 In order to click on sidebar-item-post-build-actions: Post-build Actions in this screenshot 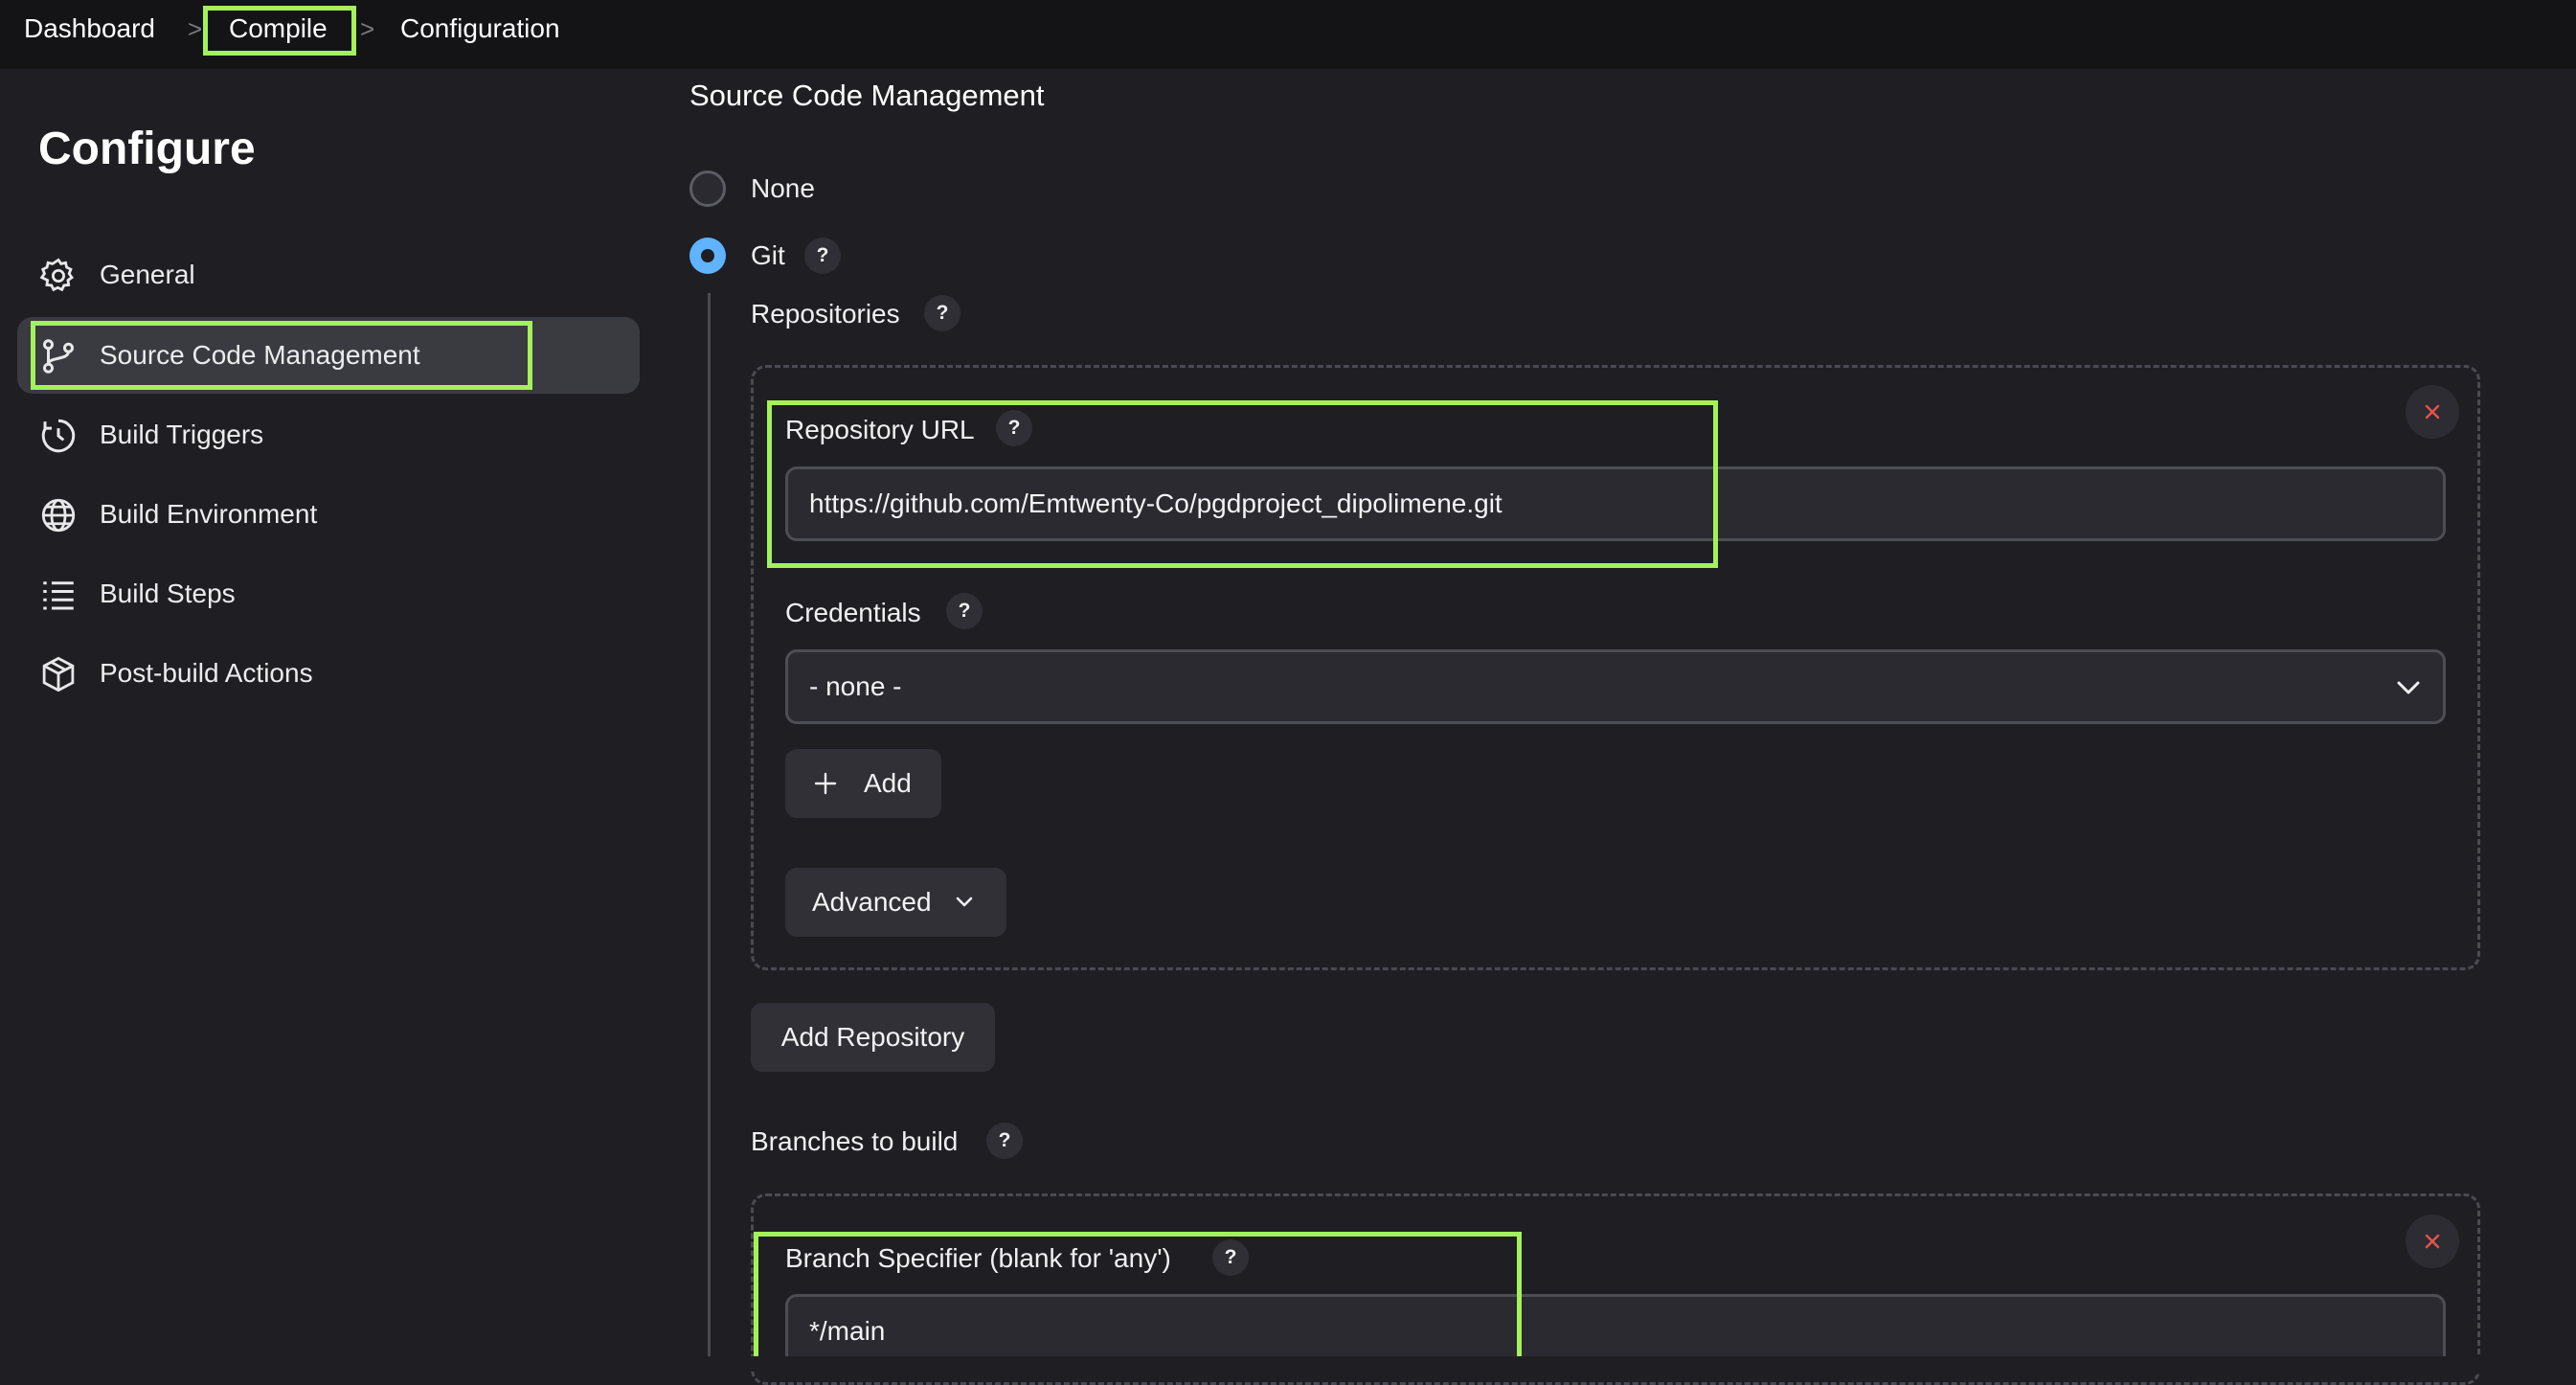, I will do `click(328, 673)`.